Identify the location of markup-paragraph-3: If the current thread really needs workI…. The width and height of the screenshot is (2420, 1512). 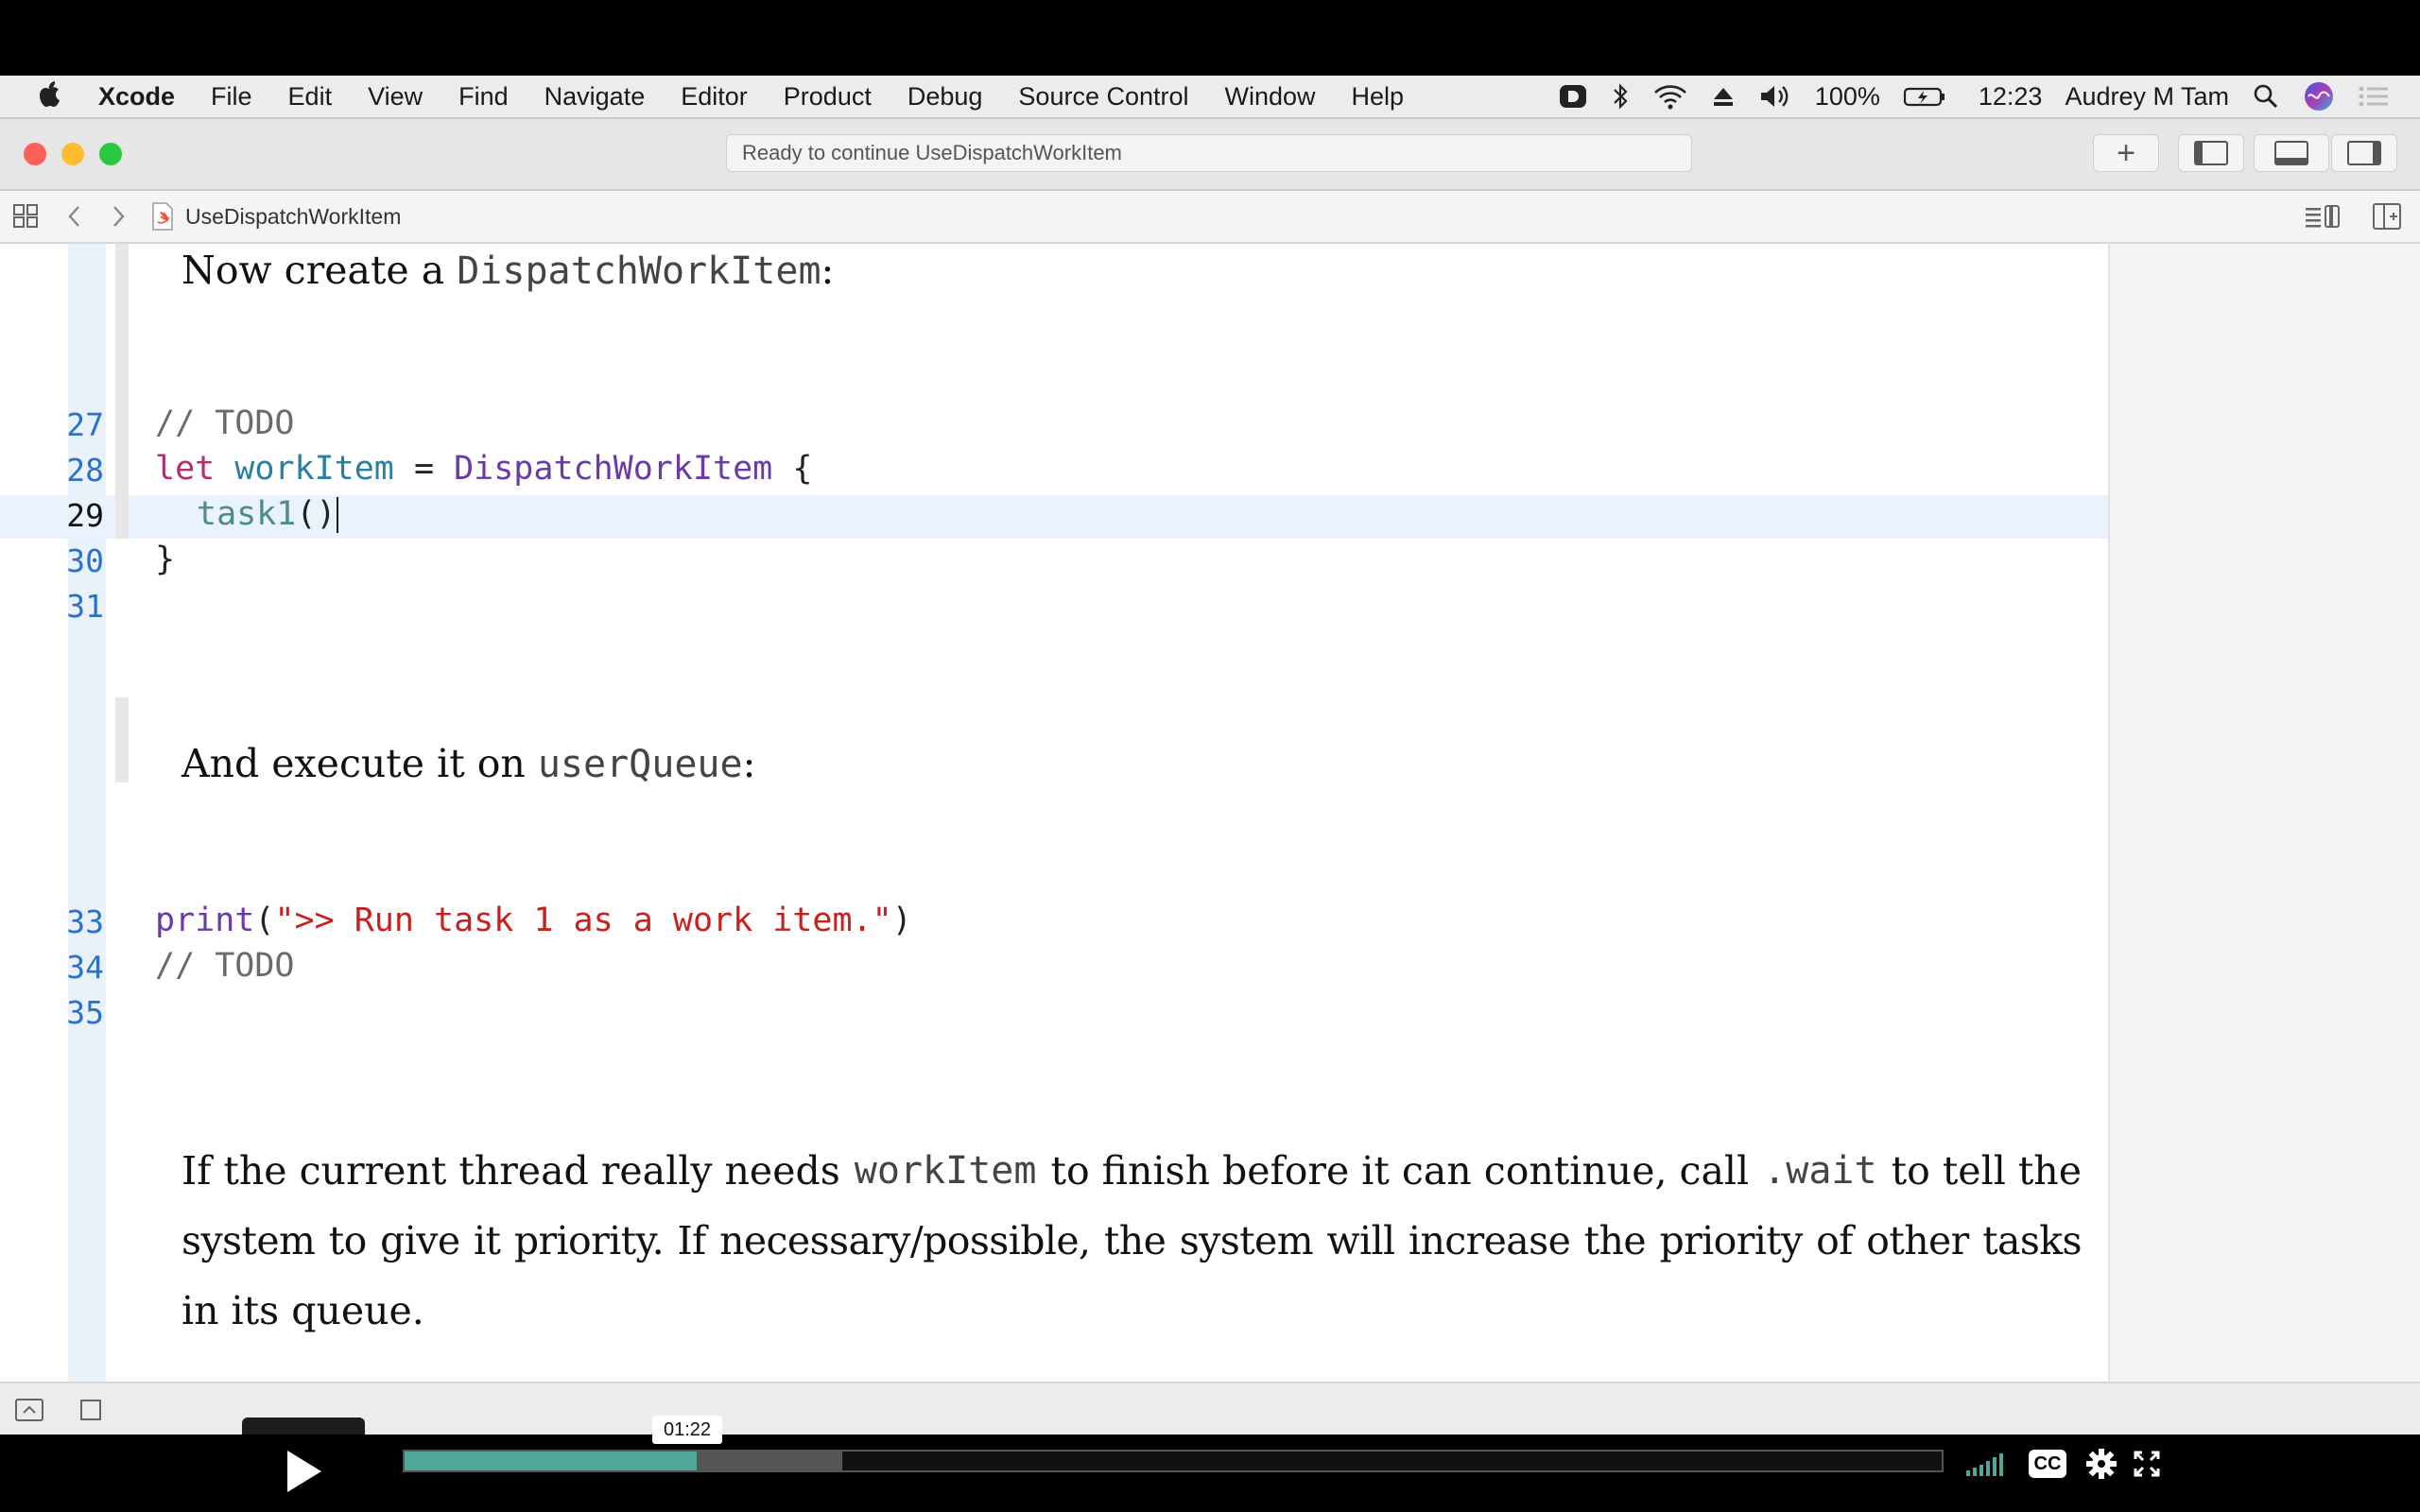
(1132, 1241).